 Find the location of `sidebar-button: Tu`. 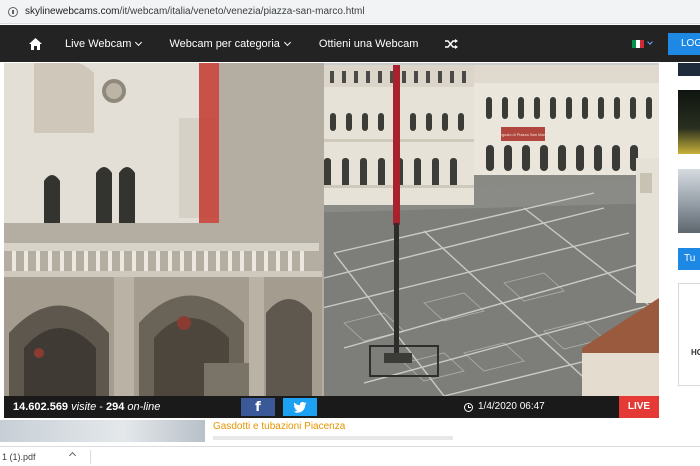

sidebar-button: Tu is located at coordinates (689, 259).